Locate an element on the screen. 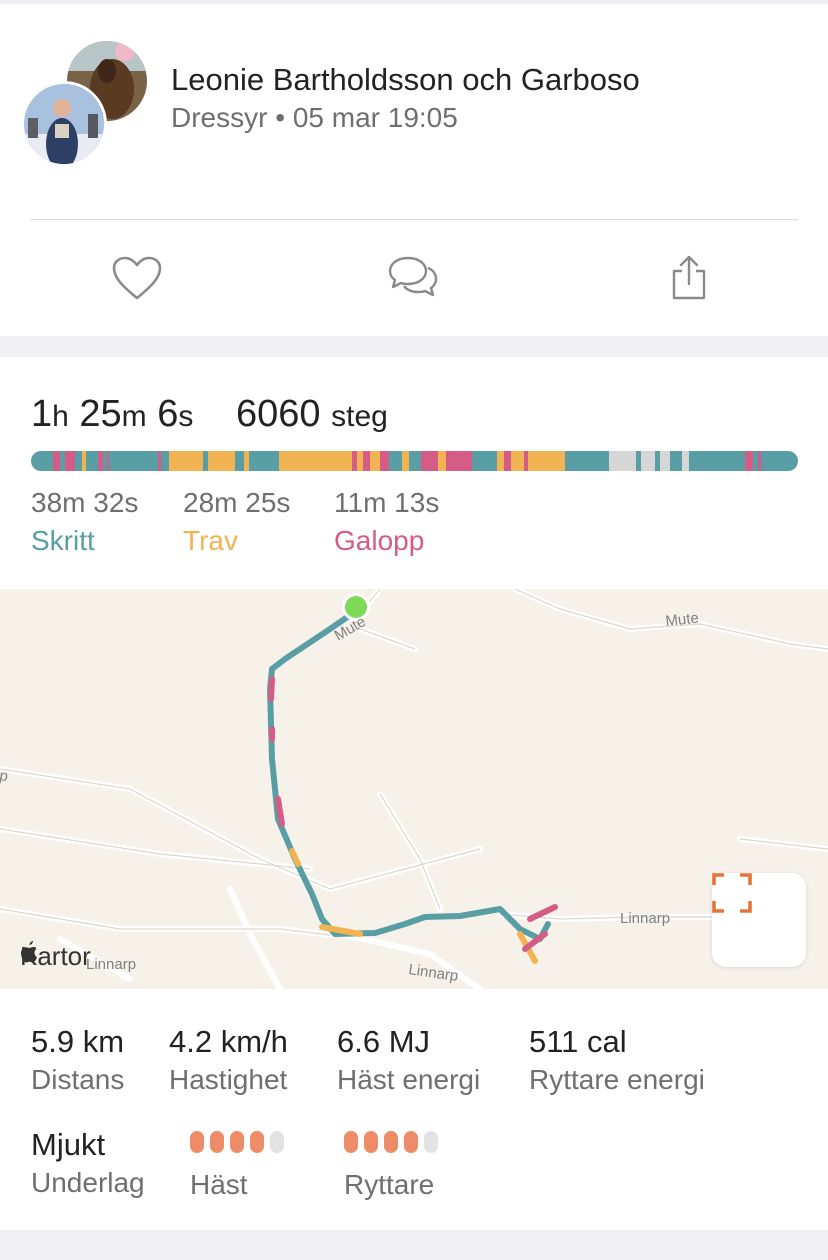 This screenshot has width=828, height=1260. gait-walk-time: 38m 32s is located at coordinates (85, 502).